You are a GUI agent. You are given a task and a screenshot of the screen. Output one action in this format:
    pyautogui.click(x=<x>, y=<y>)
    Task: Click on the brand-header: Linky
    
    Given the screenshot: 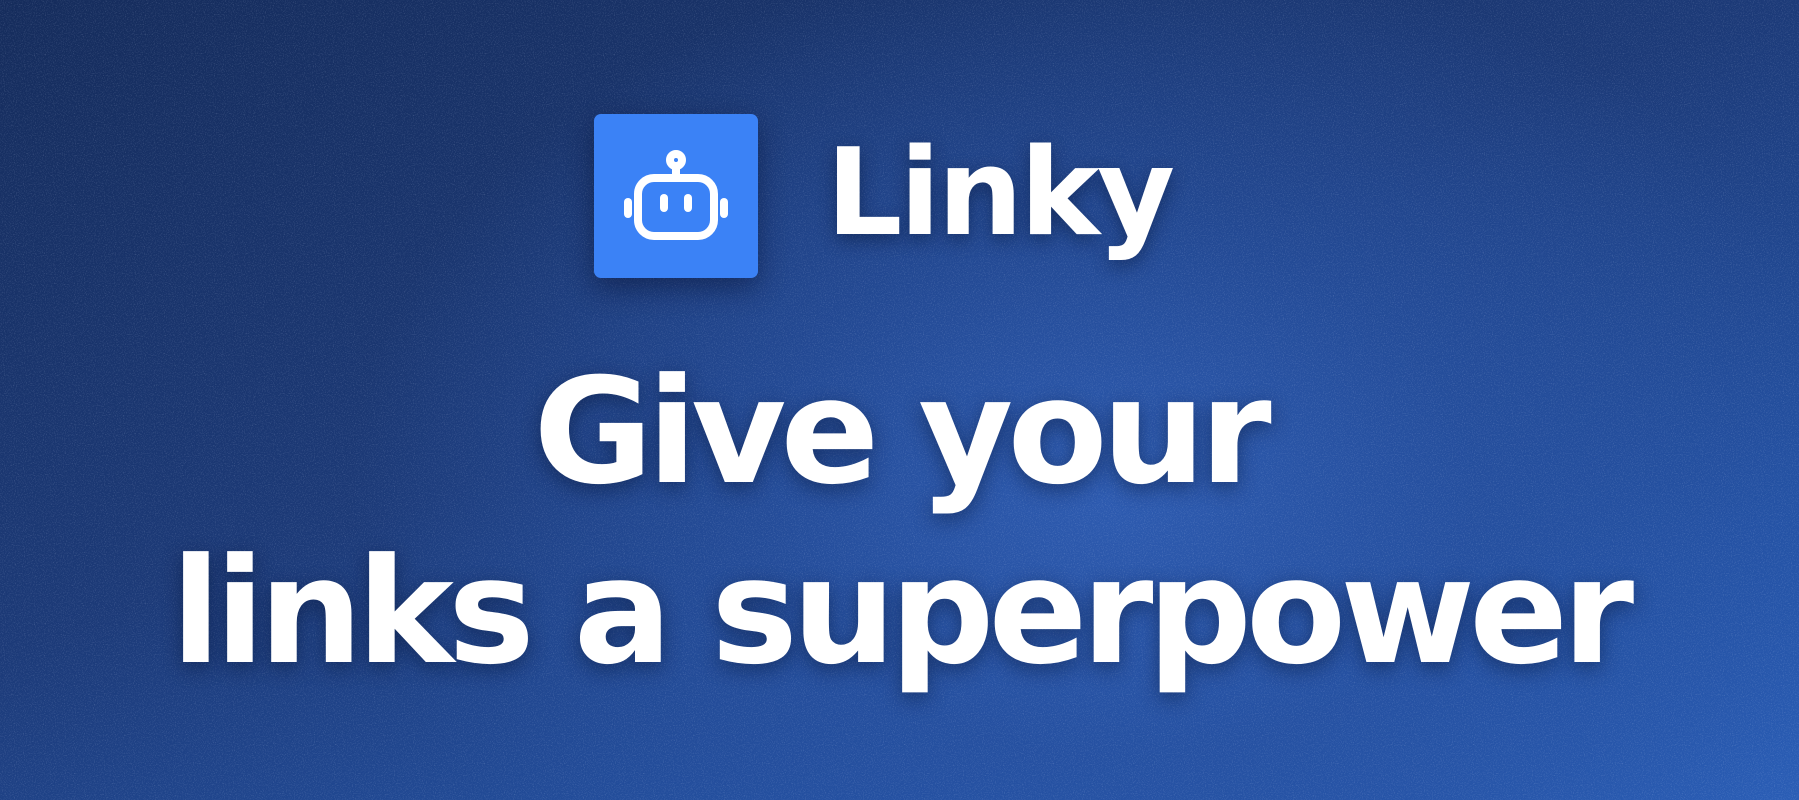 What is the action you would take?
    pyautogui.click(x=889, y=197)
    